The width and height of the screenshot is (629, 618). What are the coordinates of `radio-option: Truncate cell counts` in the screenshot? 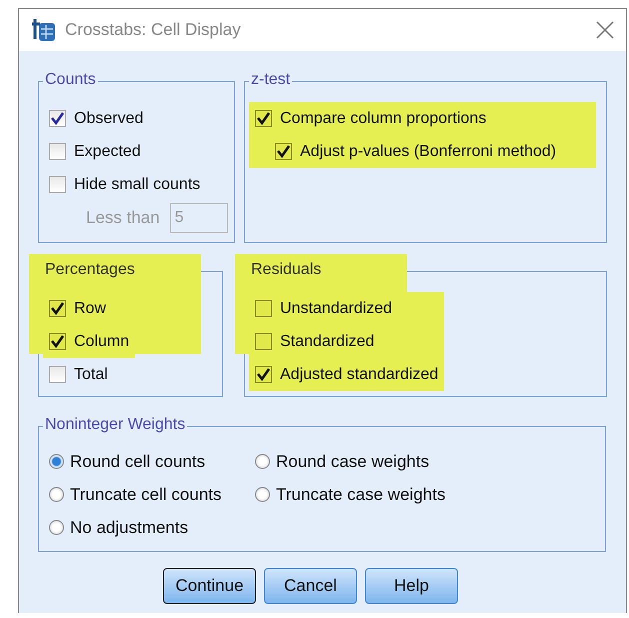 It's located at (152, 494).